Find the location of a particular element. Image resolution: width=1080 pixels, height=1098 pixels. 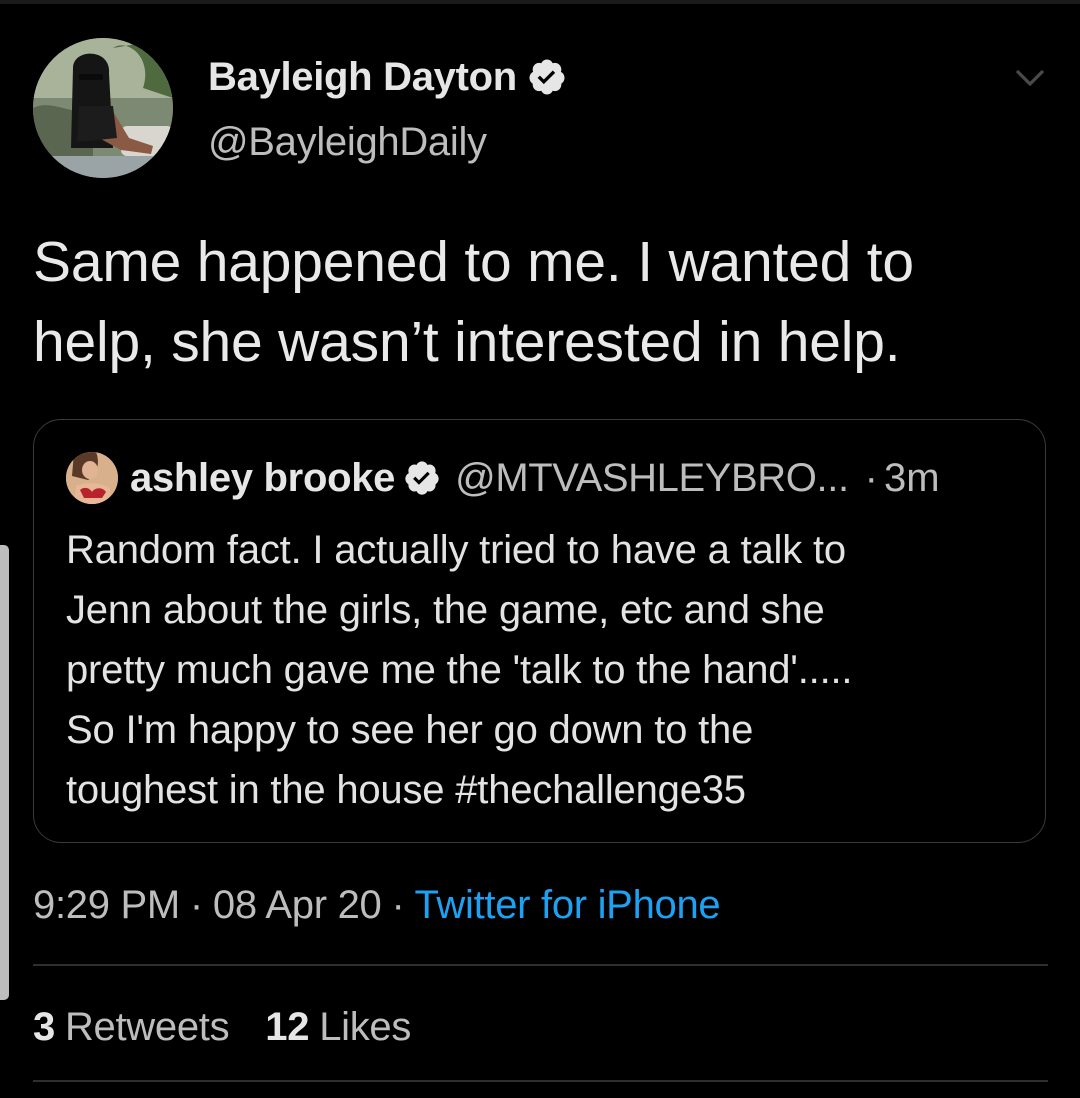

author-name-row: Bayleigh Dayton is located at coordinates (387, 77).